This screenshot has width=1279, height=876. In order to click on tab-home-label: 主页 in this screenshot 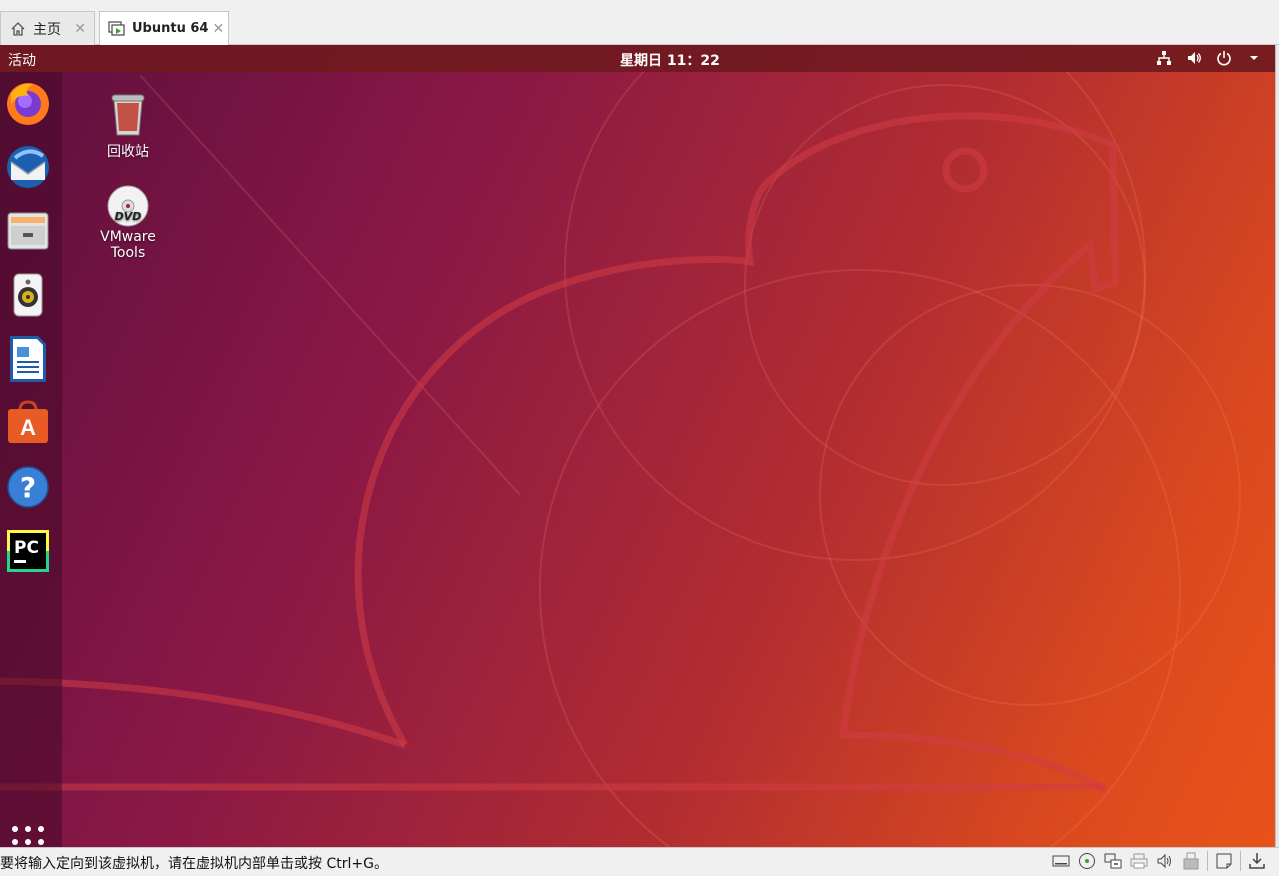, I will do `click(47, 29)`.